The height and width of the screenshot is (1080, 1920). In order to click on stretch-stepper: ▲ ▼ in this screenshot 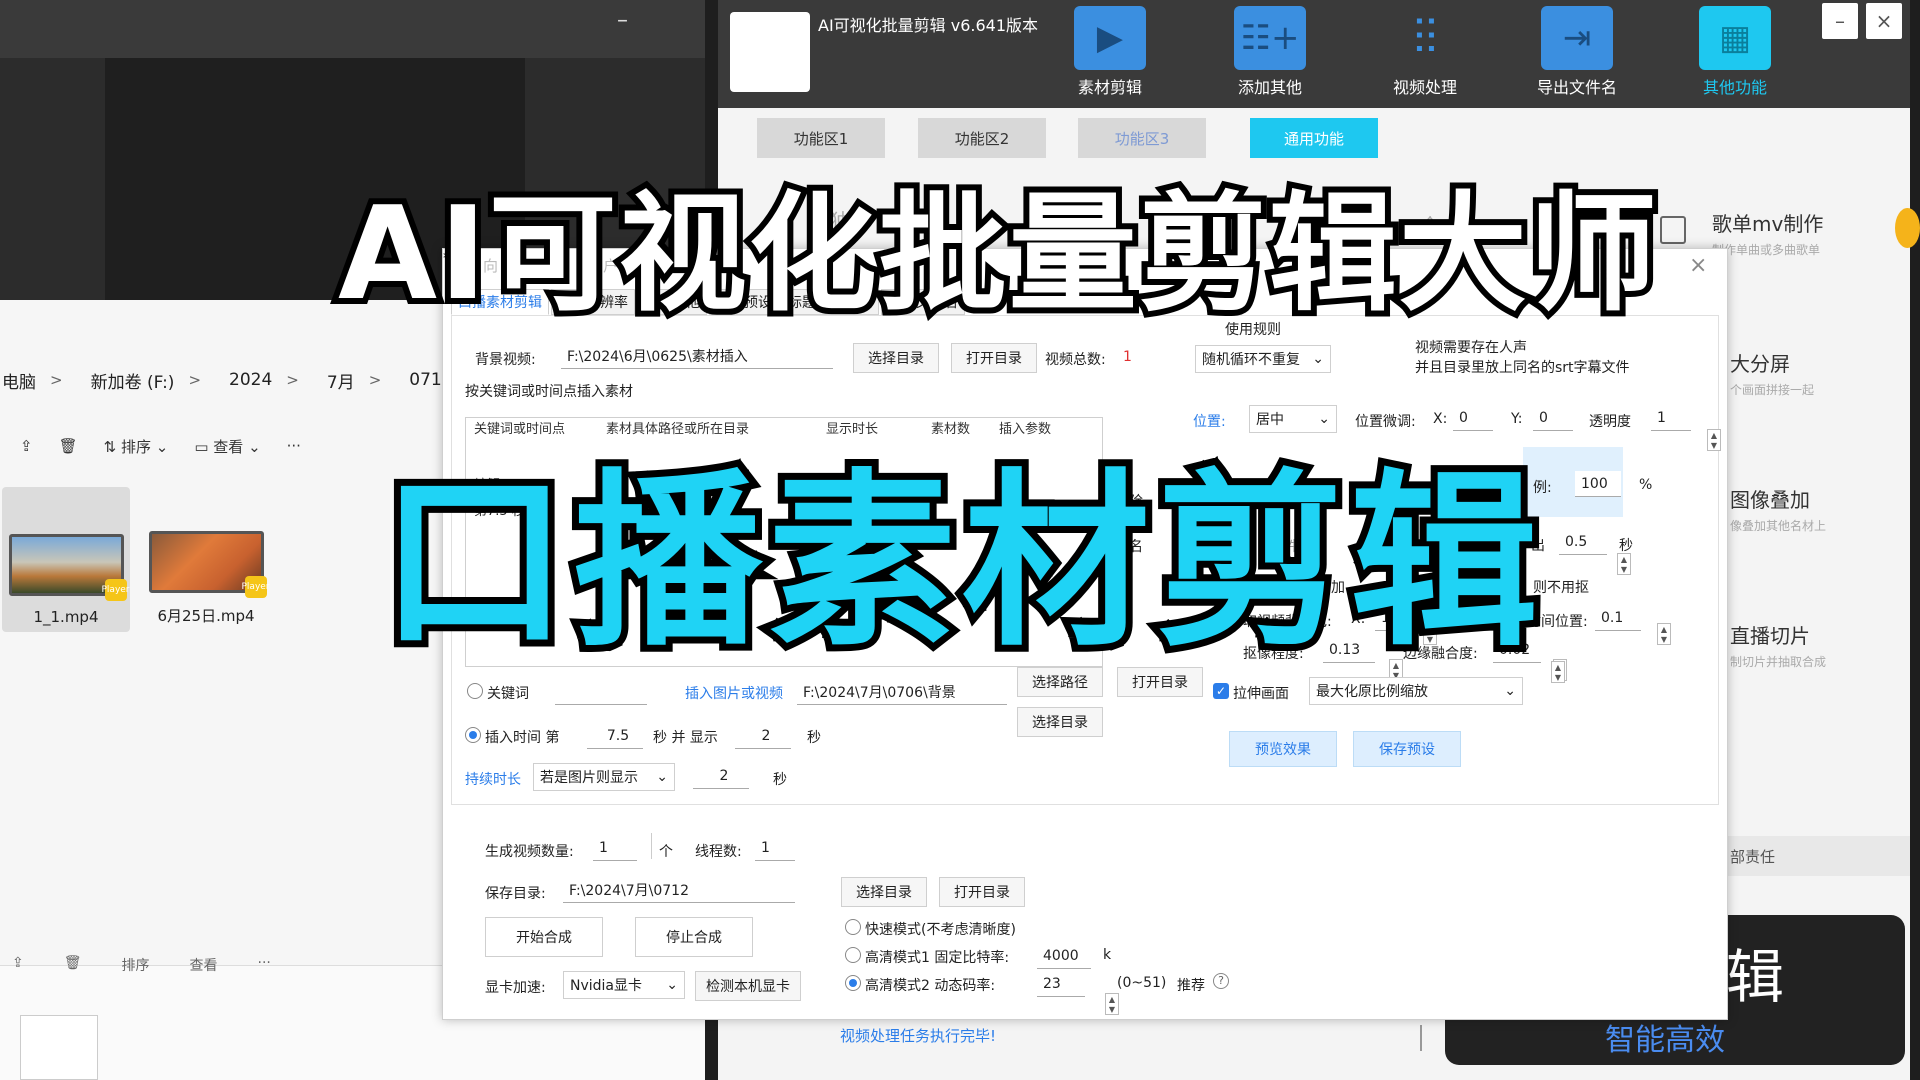, I will do `click(1558, 672)`.